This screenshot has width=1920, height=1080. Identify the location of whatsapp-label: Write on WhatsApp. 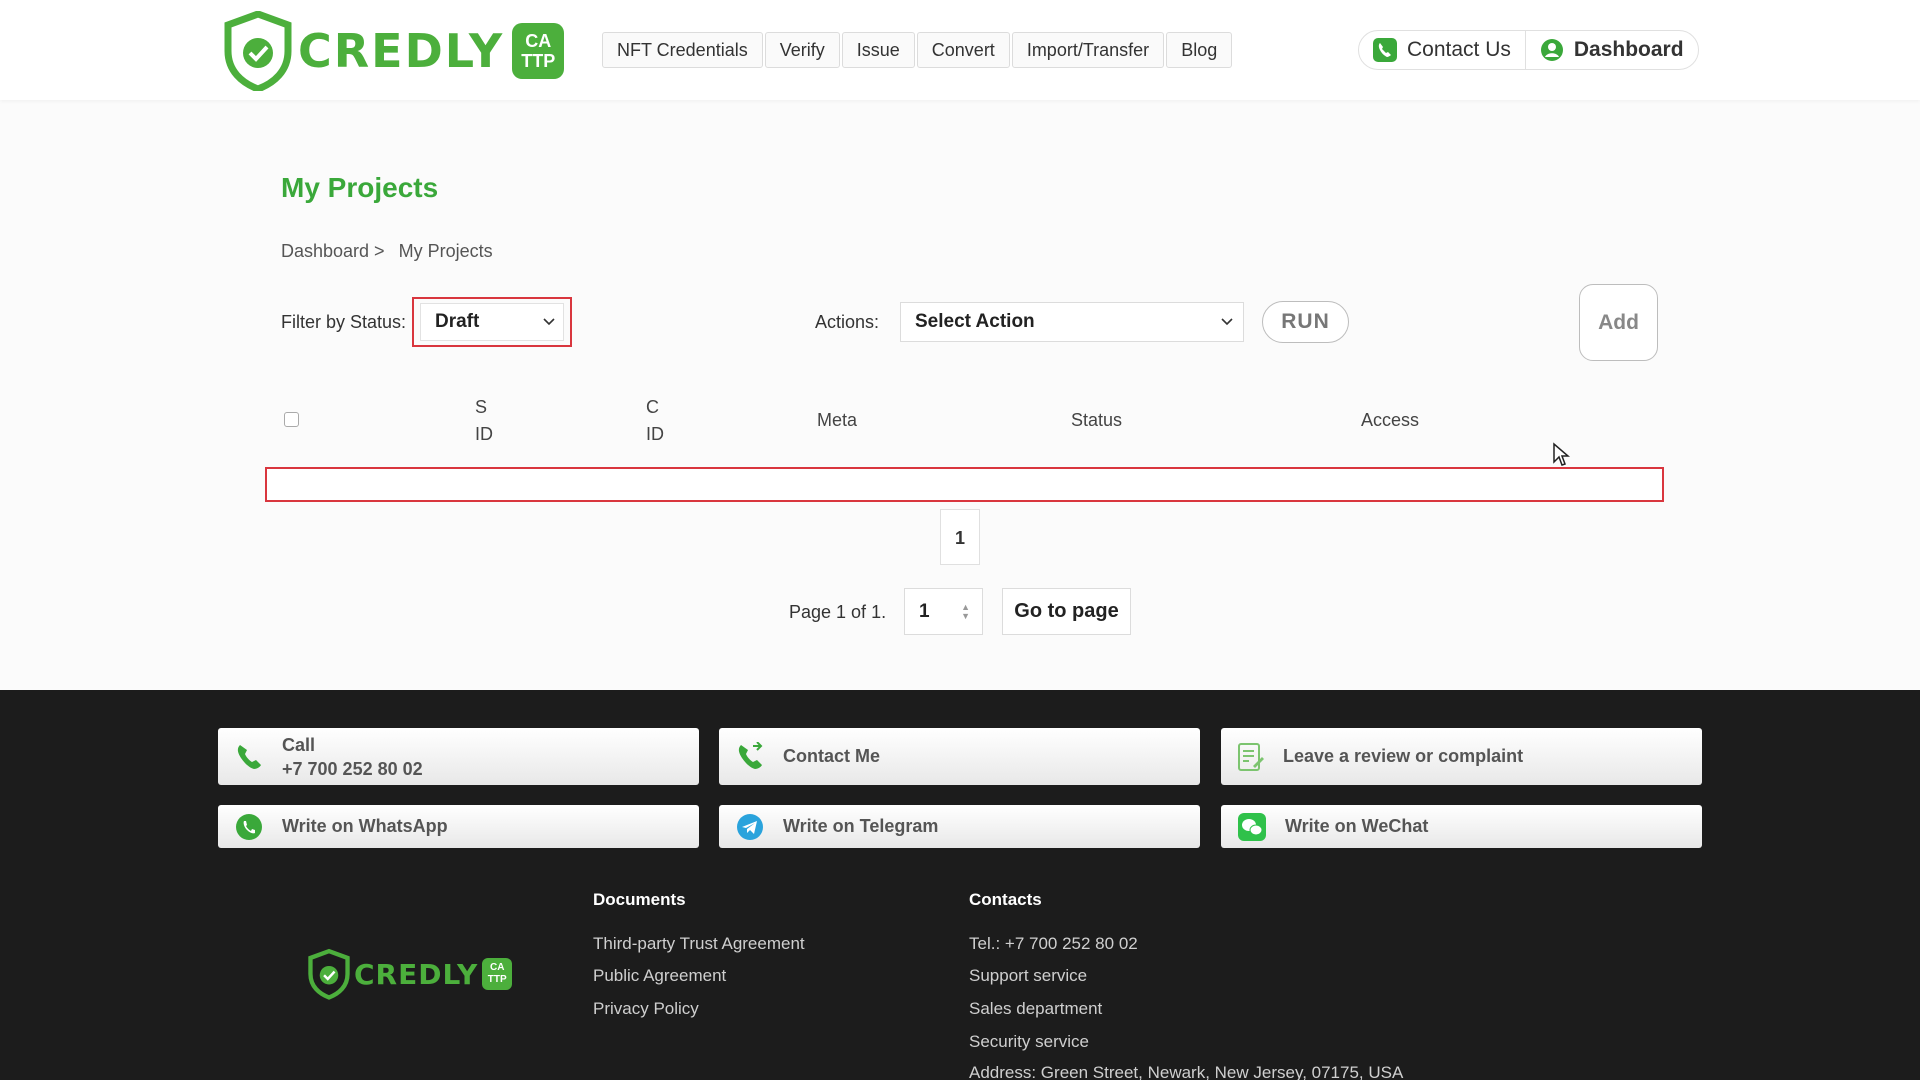
(365, 826).